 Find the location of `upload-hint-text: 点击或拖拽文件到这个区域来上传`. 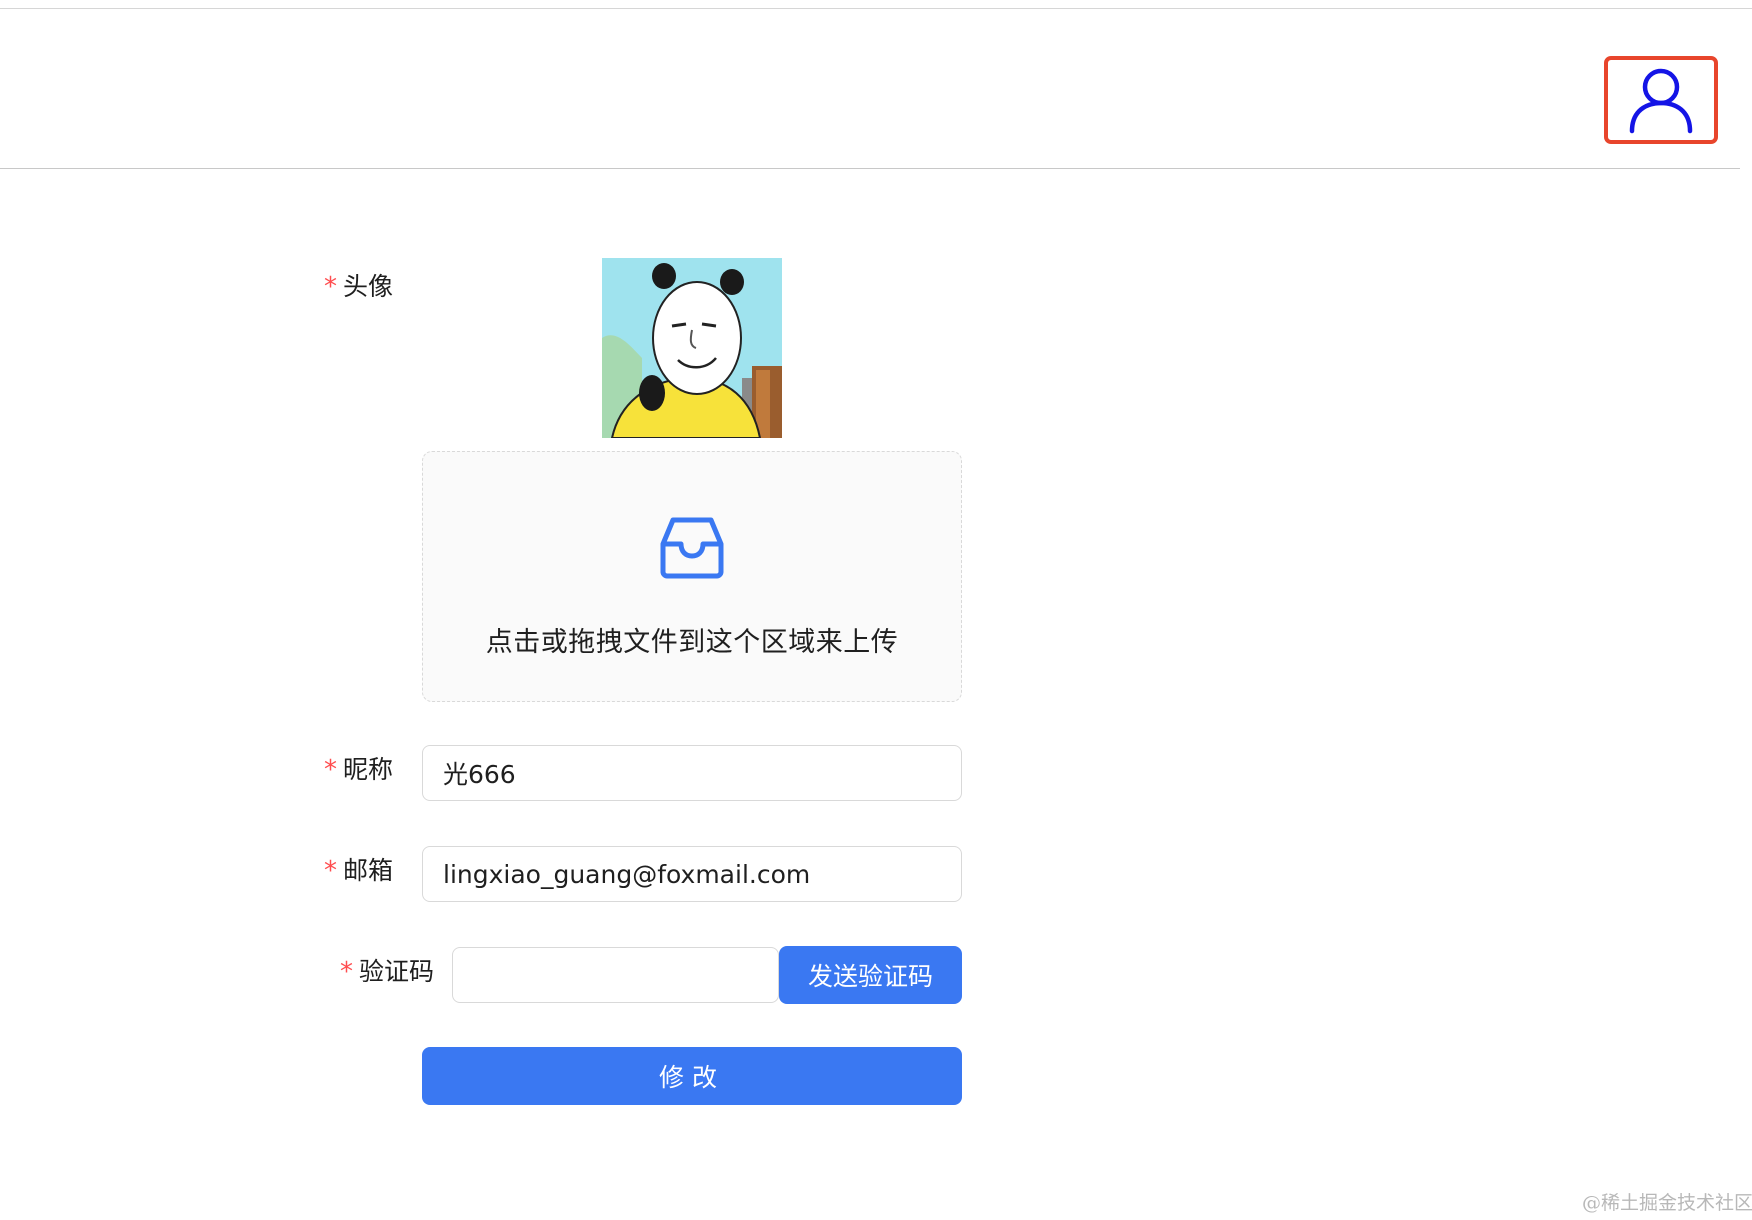

upload-hint-text: 点击或拖拽文件到这个区域来上传 is located at coordinates (692, 642).